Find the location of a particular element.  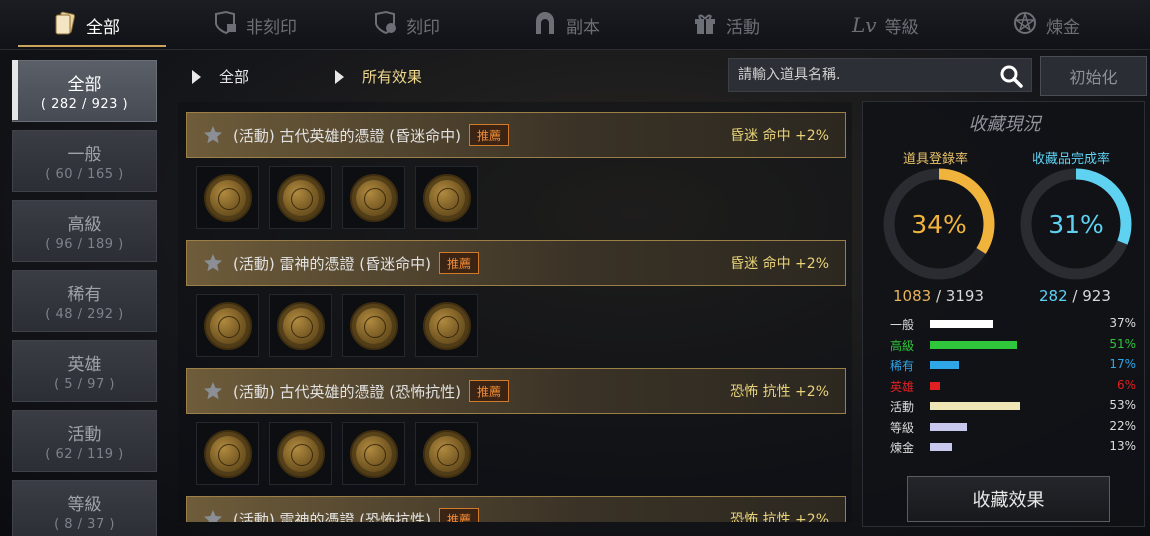

tab-label: 副本 is located at coordinates (583, 27).